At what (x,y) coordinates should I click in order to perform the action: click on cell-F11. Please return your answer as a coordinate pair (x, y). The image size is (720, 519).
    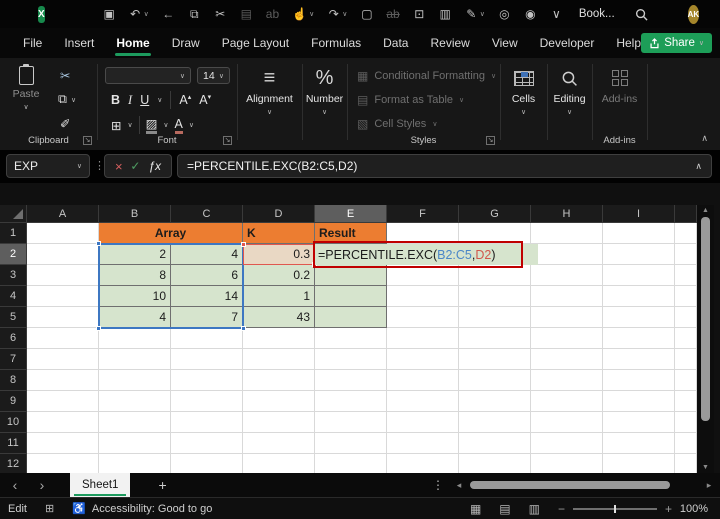
    Looking at the image, I should click on (423, 443).